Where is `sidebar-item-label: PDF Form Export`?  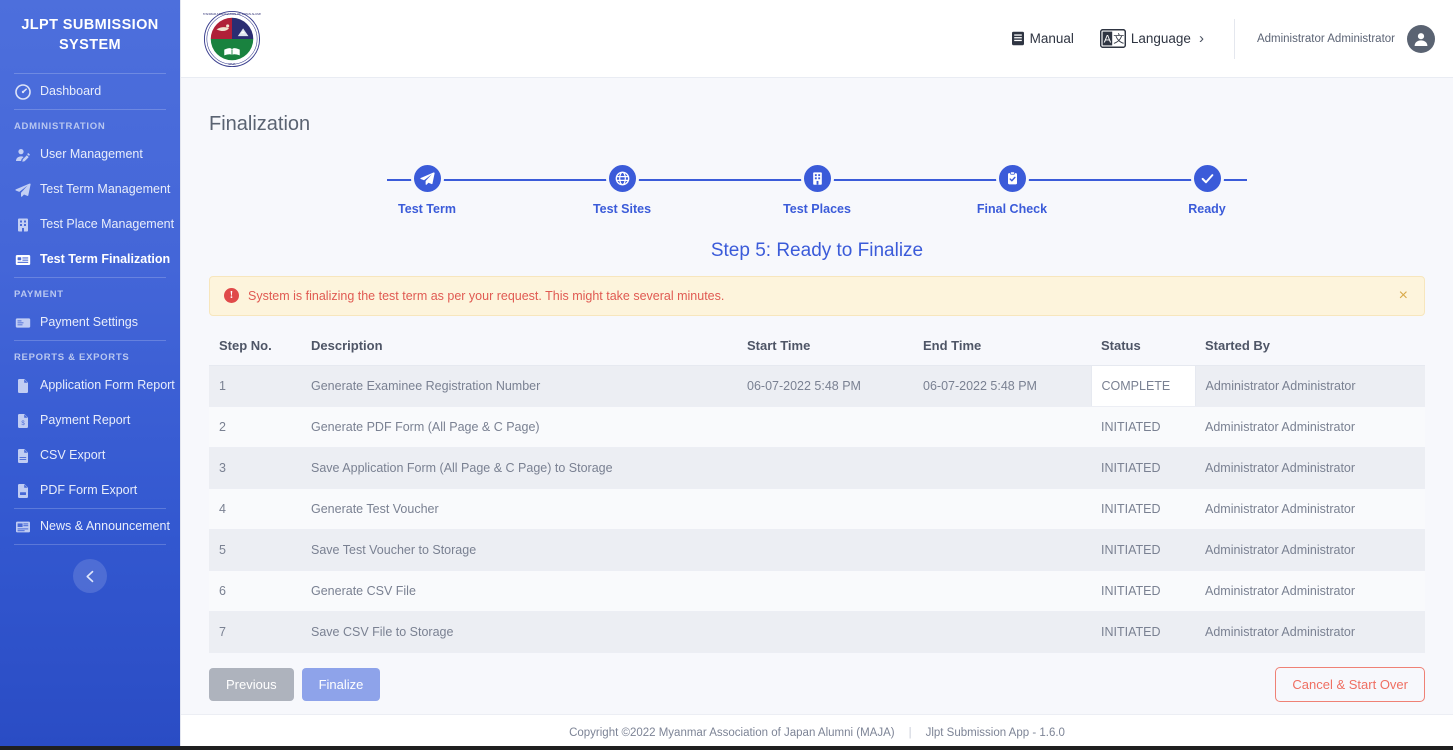
sidebar-item-label: PDF Form Export is located at coordinates (89, 490).